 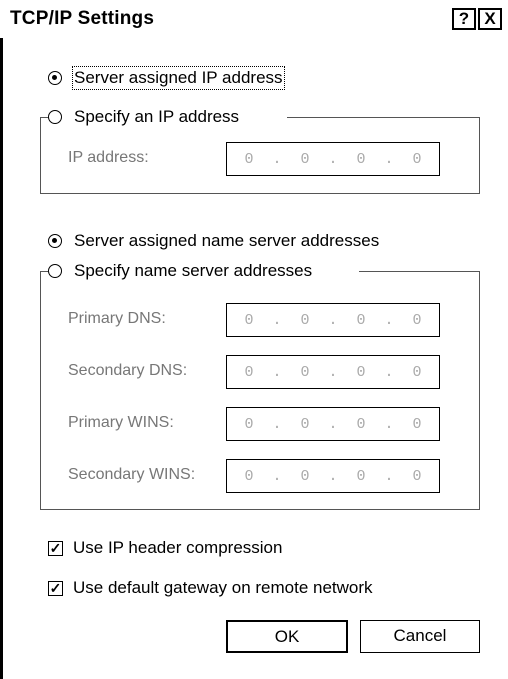 What do you see at coordinates (1, 358) in the screenshot?
I see `window-border` at bounding box center [1, 358].